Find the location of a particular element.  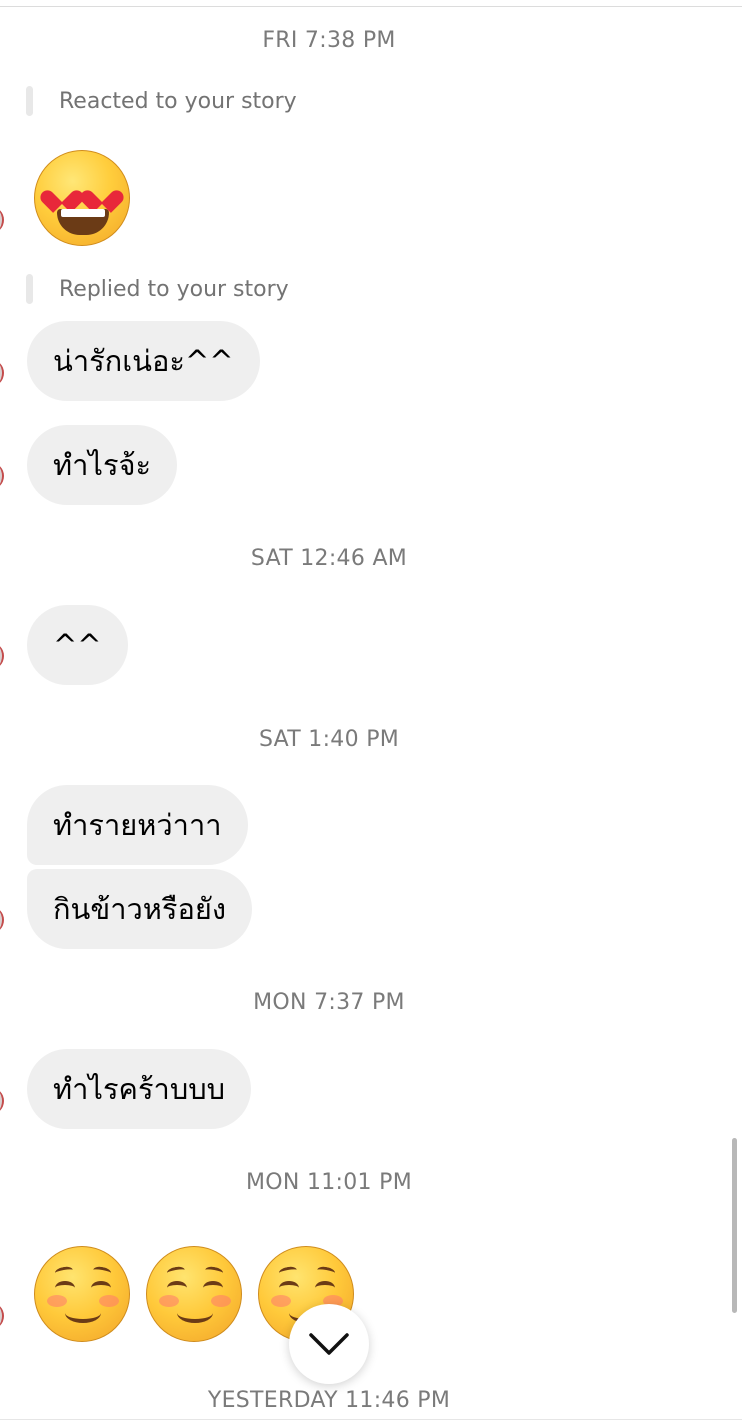

scroll-to-bottom-button is located at coordinates (329, 1344).